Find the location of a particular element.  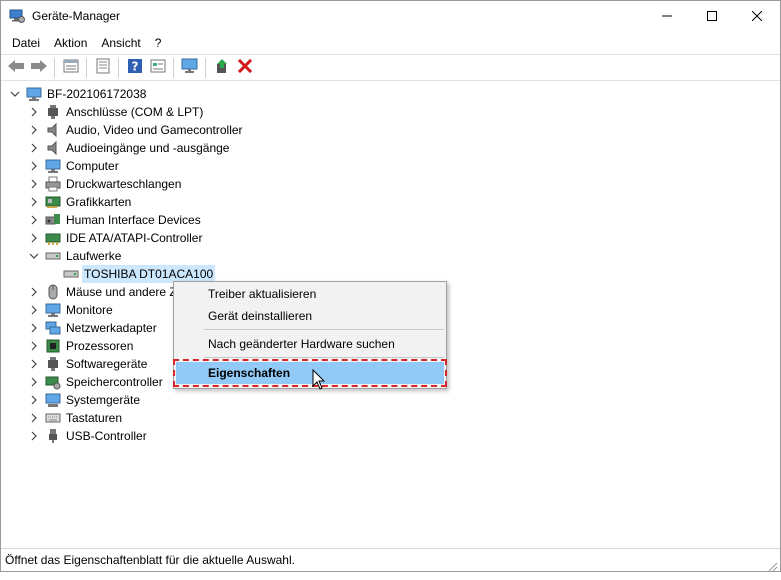

tree-item-usb: USB-Controller is located at coordinates (88, 436).